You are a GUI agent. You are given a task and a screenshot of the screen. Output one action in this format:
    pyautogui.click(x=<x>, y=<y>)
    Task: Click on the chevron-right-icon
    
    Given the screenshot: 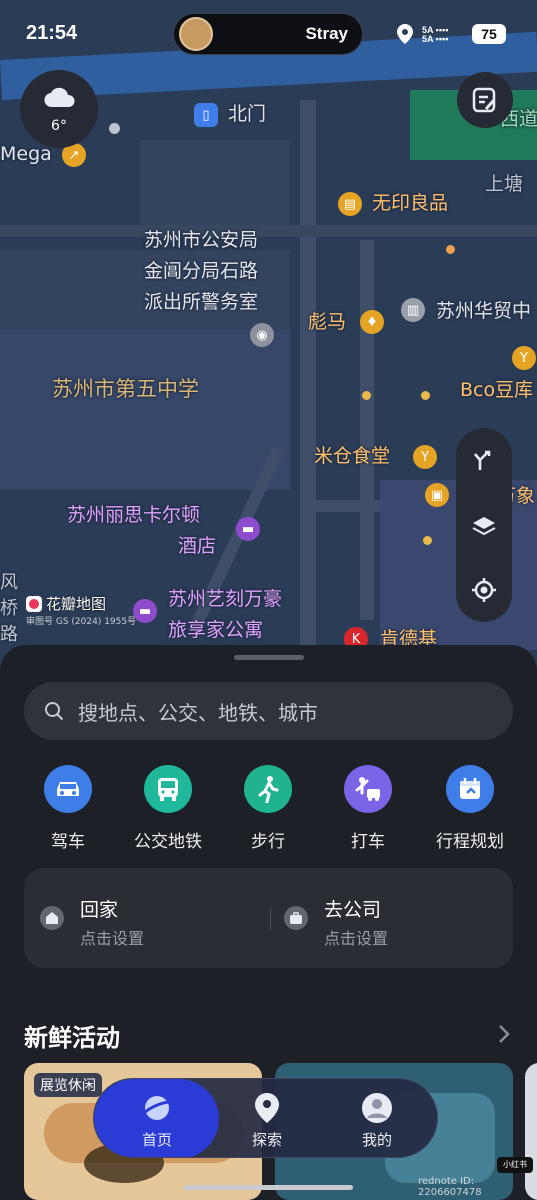 What is the action you would take?
    pyautogui.click(x=504, y=1034)
    